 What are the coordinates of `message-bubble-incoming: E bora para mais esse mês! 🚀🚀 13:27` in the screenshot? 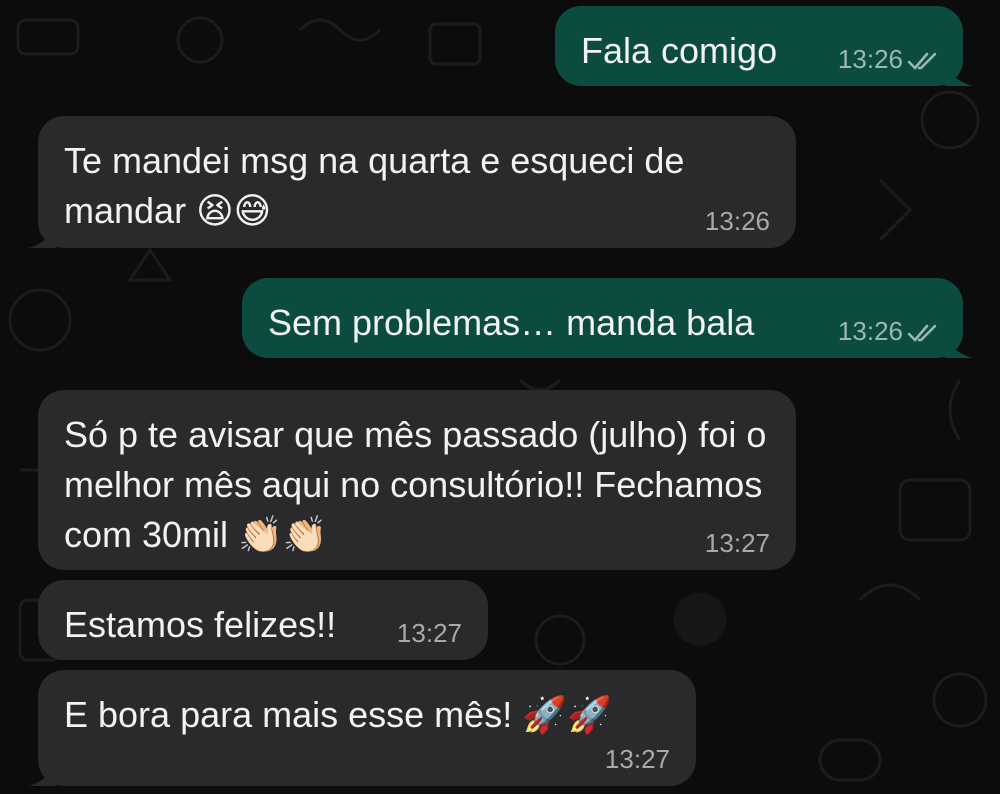 It's located at (362, 728).